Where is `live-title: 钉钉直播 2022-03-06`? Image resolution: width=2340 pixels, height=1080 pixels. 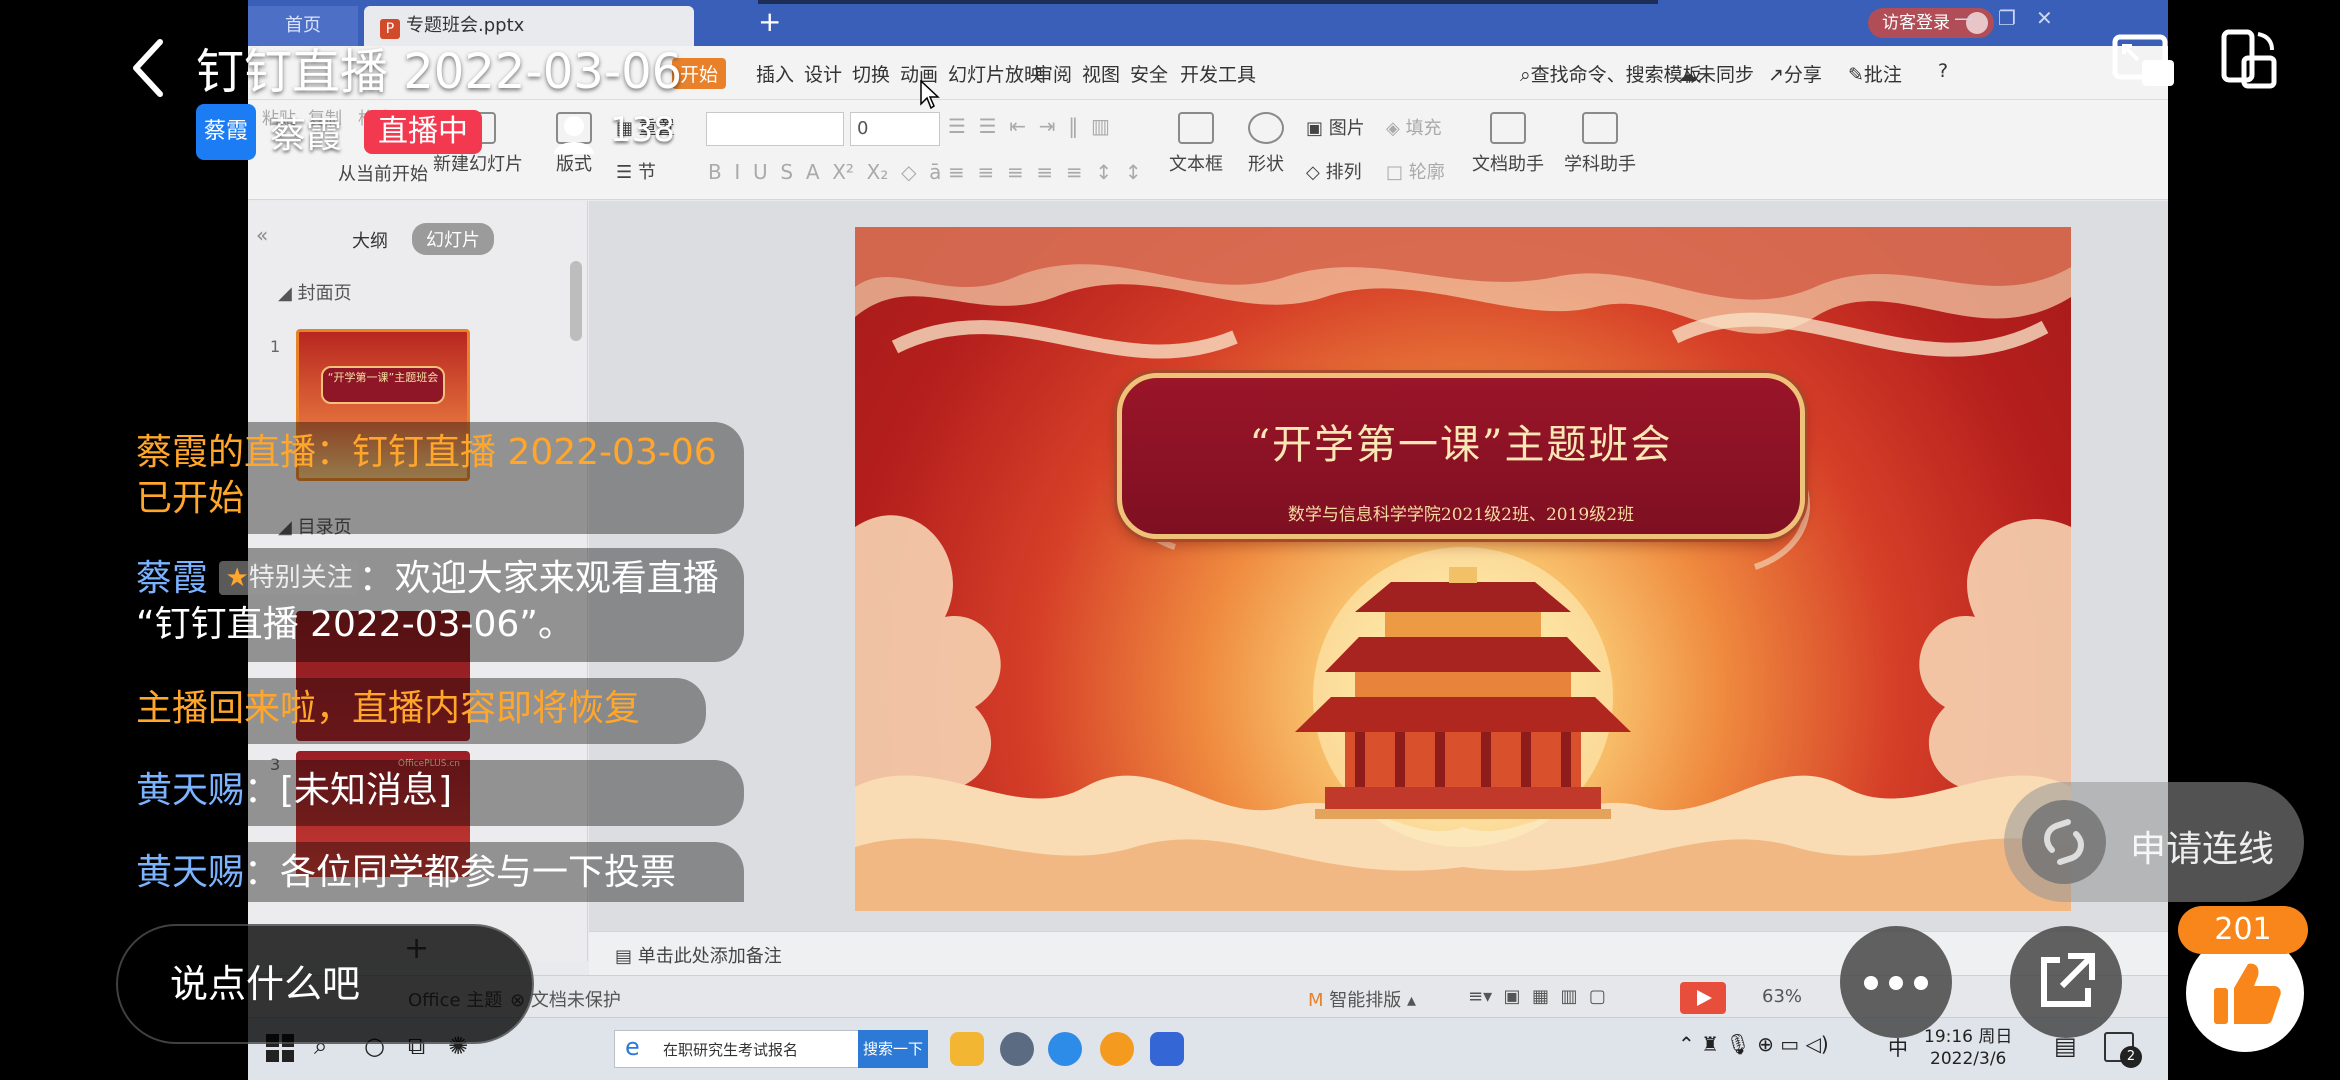
live-title: 钉钉直播 2022-03-06 is located at coordinates (439, 72).